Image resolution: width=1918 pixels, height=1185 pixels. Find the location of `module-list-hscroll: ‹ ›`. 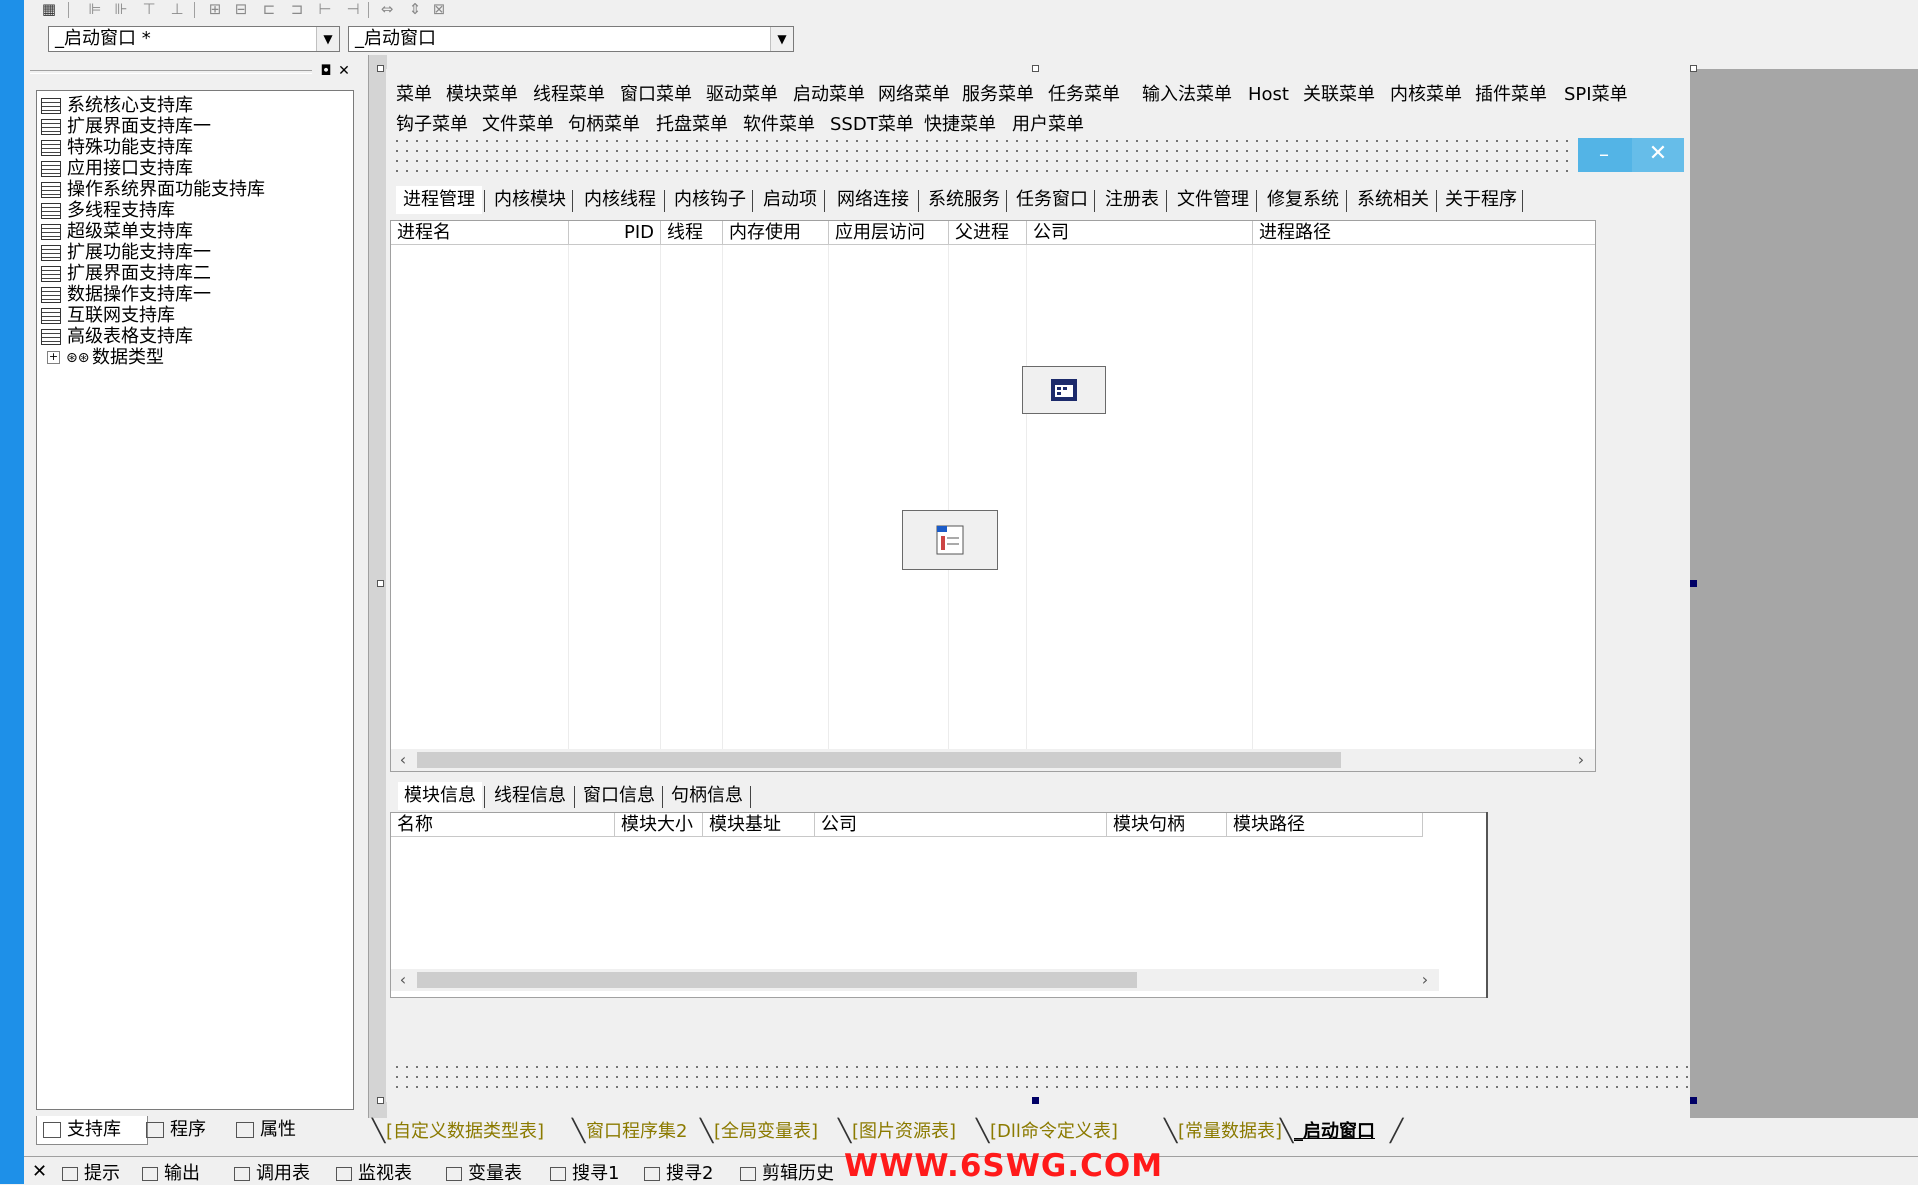

module-list-hscroll: ‹ › is located at coordinates (915, 980).